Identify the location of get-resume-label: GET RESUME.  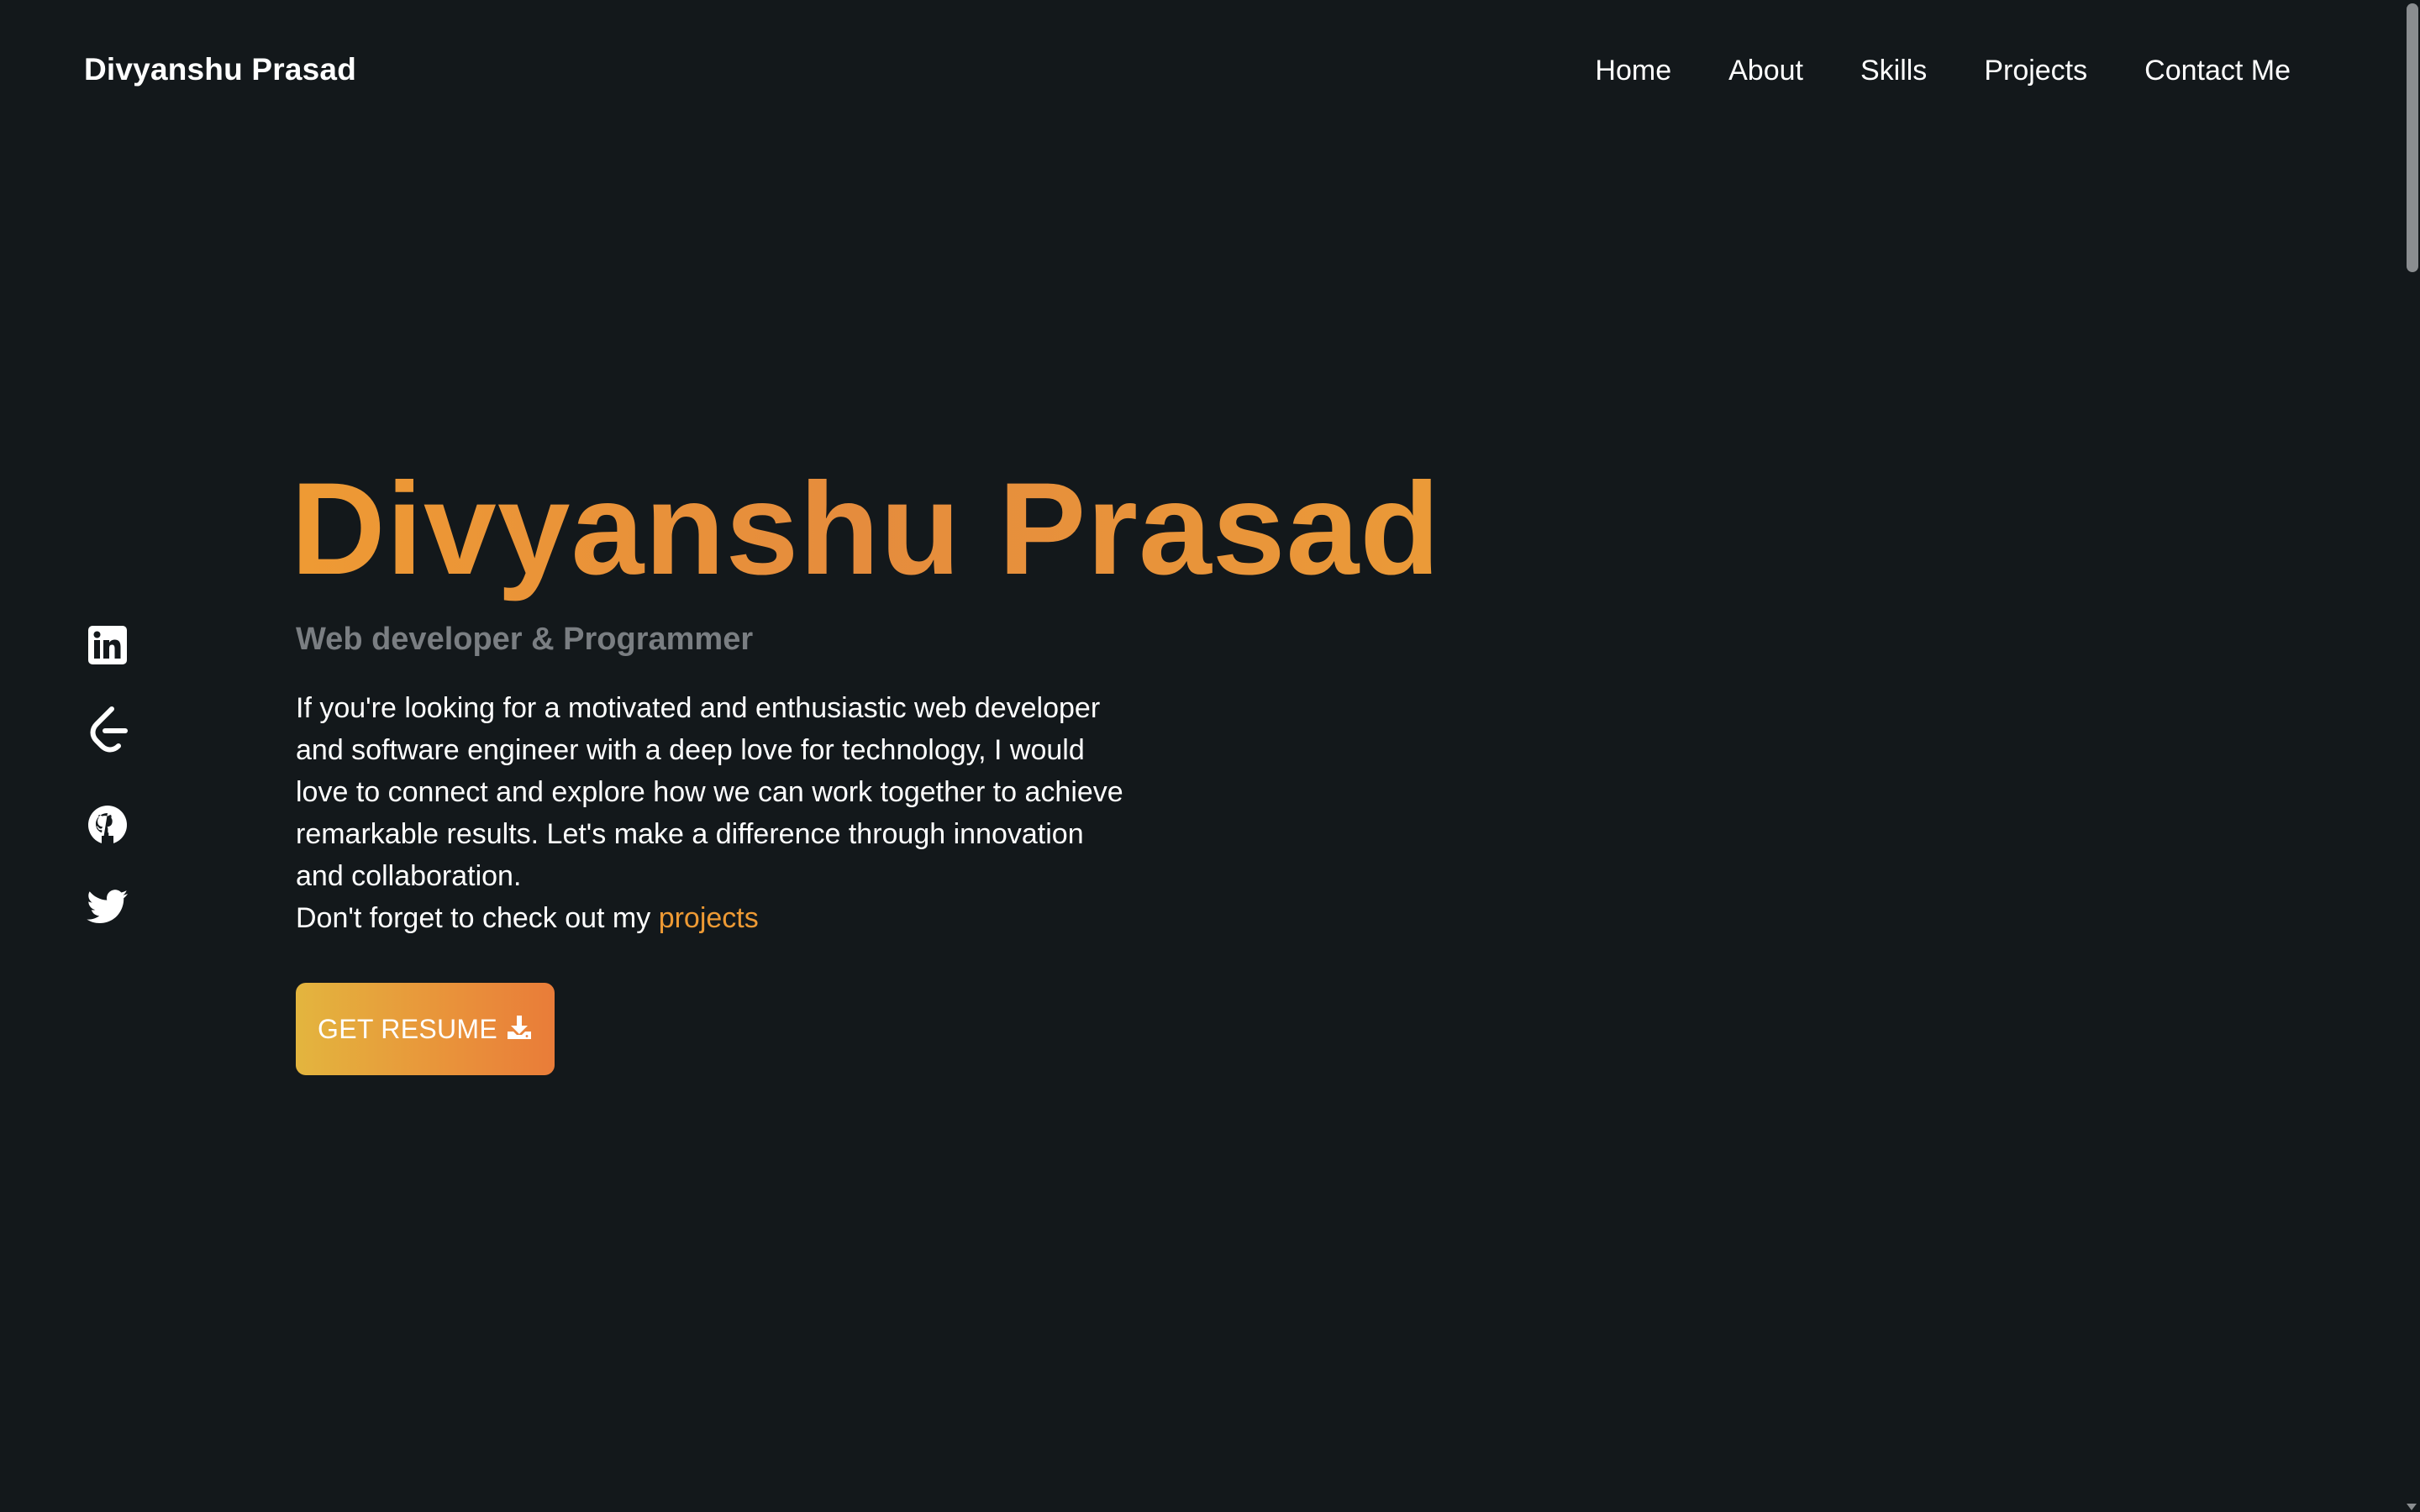
(407, 1028).